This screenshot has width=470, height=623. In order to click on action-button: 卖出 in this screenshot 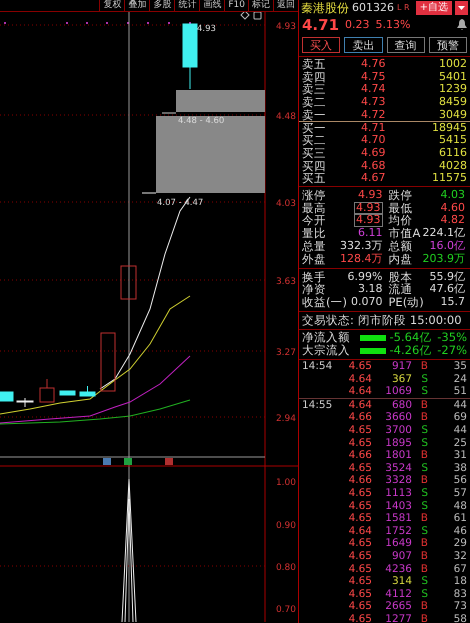, I will do `click(363, 45)`.